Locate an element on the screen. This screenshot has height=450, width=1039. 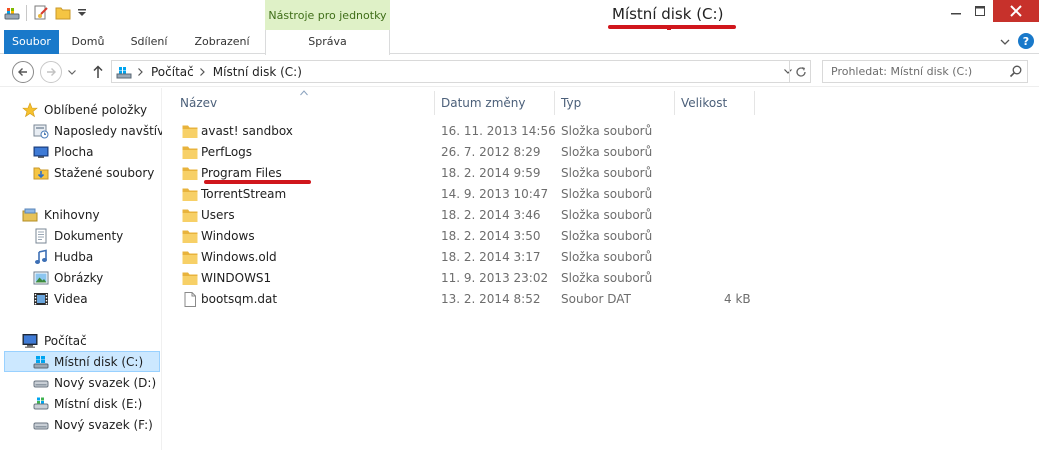
file-icon is located at coordinates (190, 299).